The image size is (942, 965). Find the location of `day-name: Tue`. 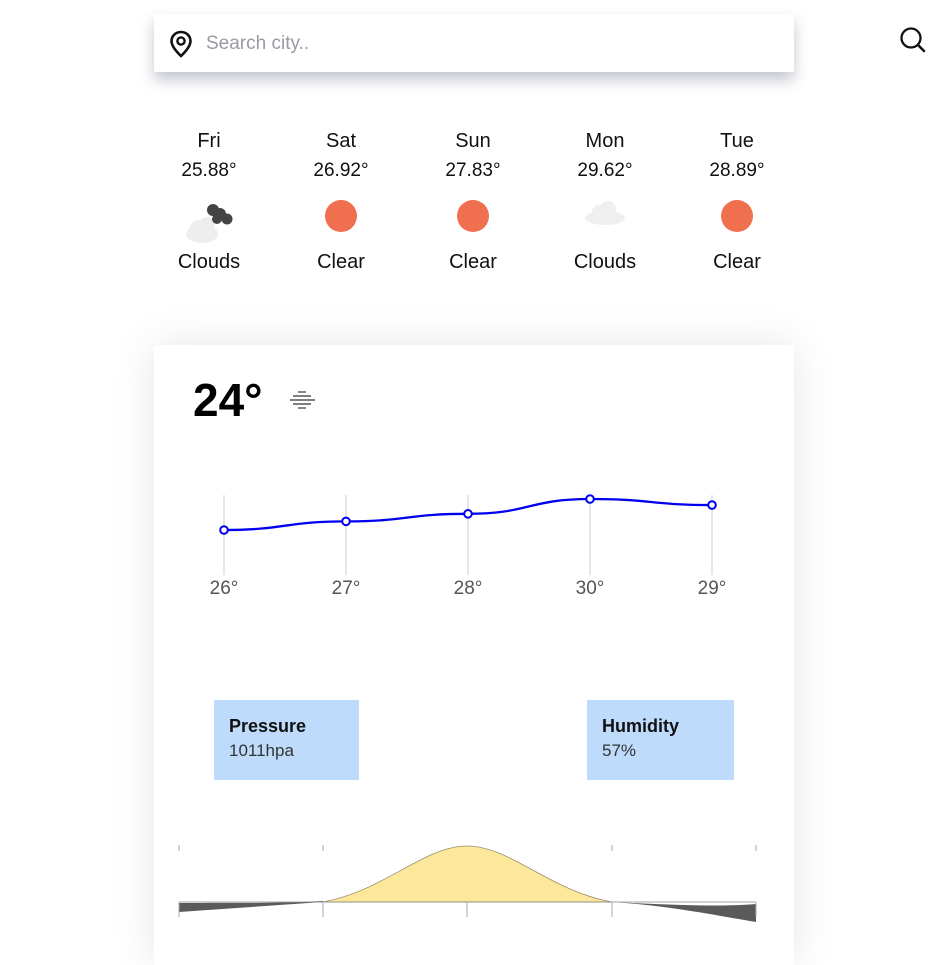

day-name: Tue is located at coordinates (737, 141).